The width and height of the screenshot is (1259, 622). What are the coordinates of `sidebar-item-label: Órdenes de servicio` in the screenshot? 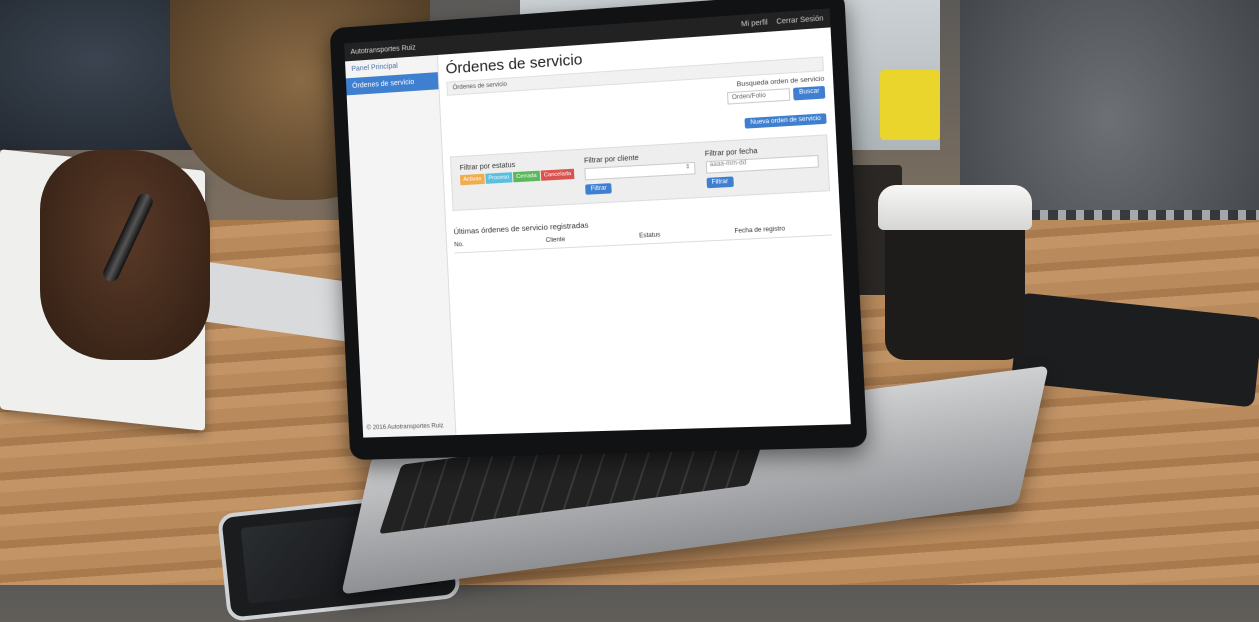 It's located at (383, 84).